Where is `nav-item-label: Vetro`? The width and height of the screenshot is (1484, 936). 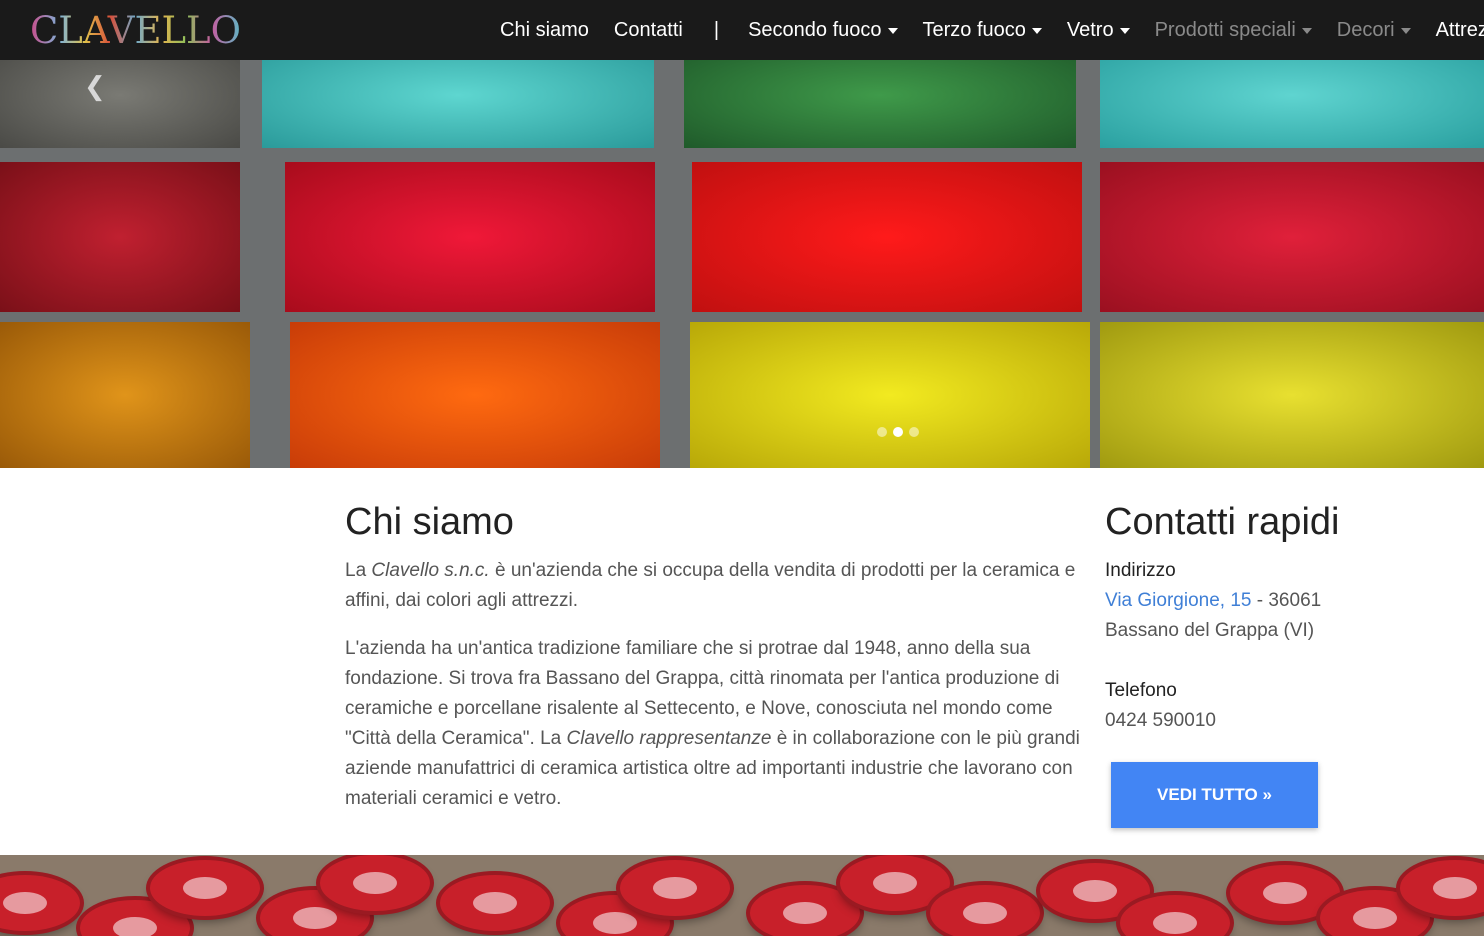
nav-item-label: Vetro is located at coordinates (1090, 29).